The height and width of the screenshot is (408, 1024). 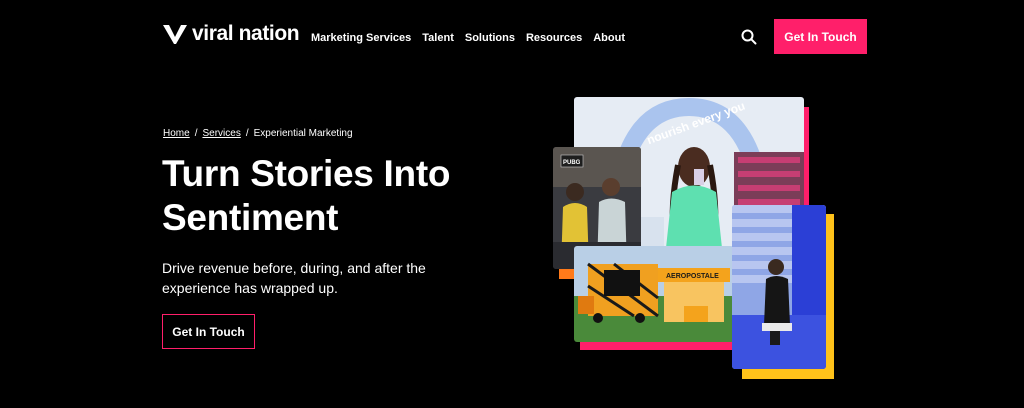 What do you see at coordinates (221, 133) in the screenshot?
I see `breadcrumb-services: Services` at bounding box center [221, 133].